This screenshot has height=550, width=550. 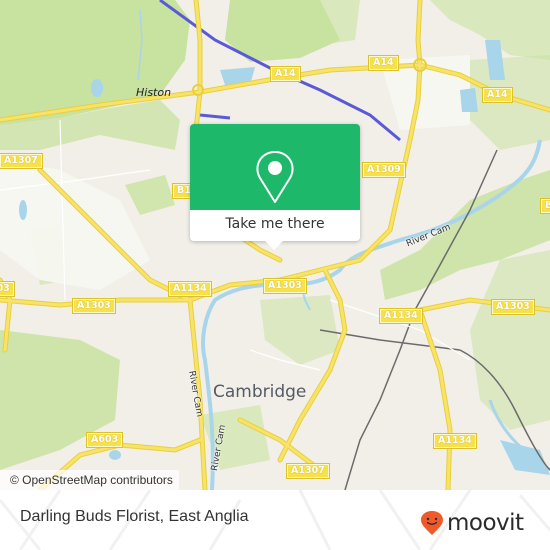 I want to click on location-popup: Take me there, so click(x=275, y=187).